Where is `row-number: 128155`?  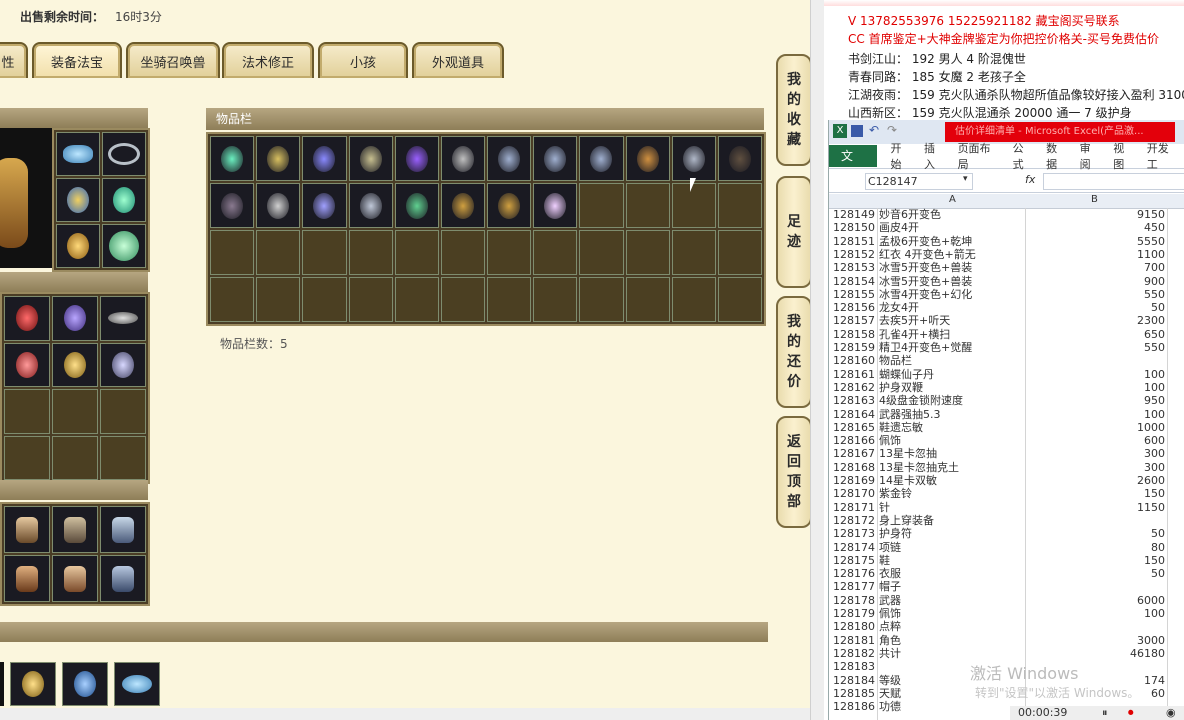 row-number: 128155 is located at coordinates (855, 294).